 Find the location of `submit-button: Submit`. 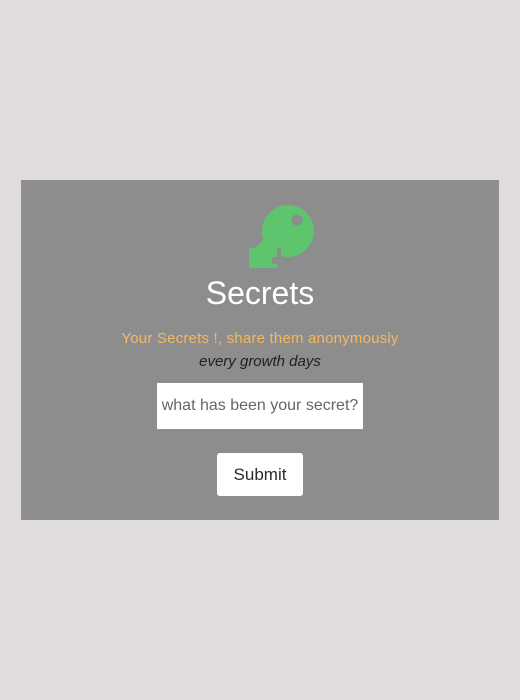

submit-button: Submit is located at coordinates (260, 474).